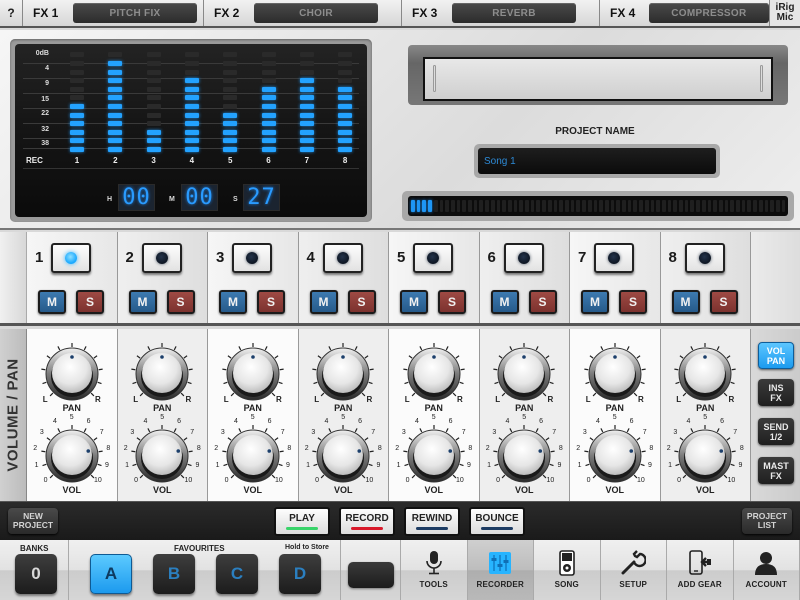 This screenshot has width=800, height=600. Describe the element at coordinates (316, 13) in the screenshot. I see `fx-2-effect-button: CHOIR` at that location.